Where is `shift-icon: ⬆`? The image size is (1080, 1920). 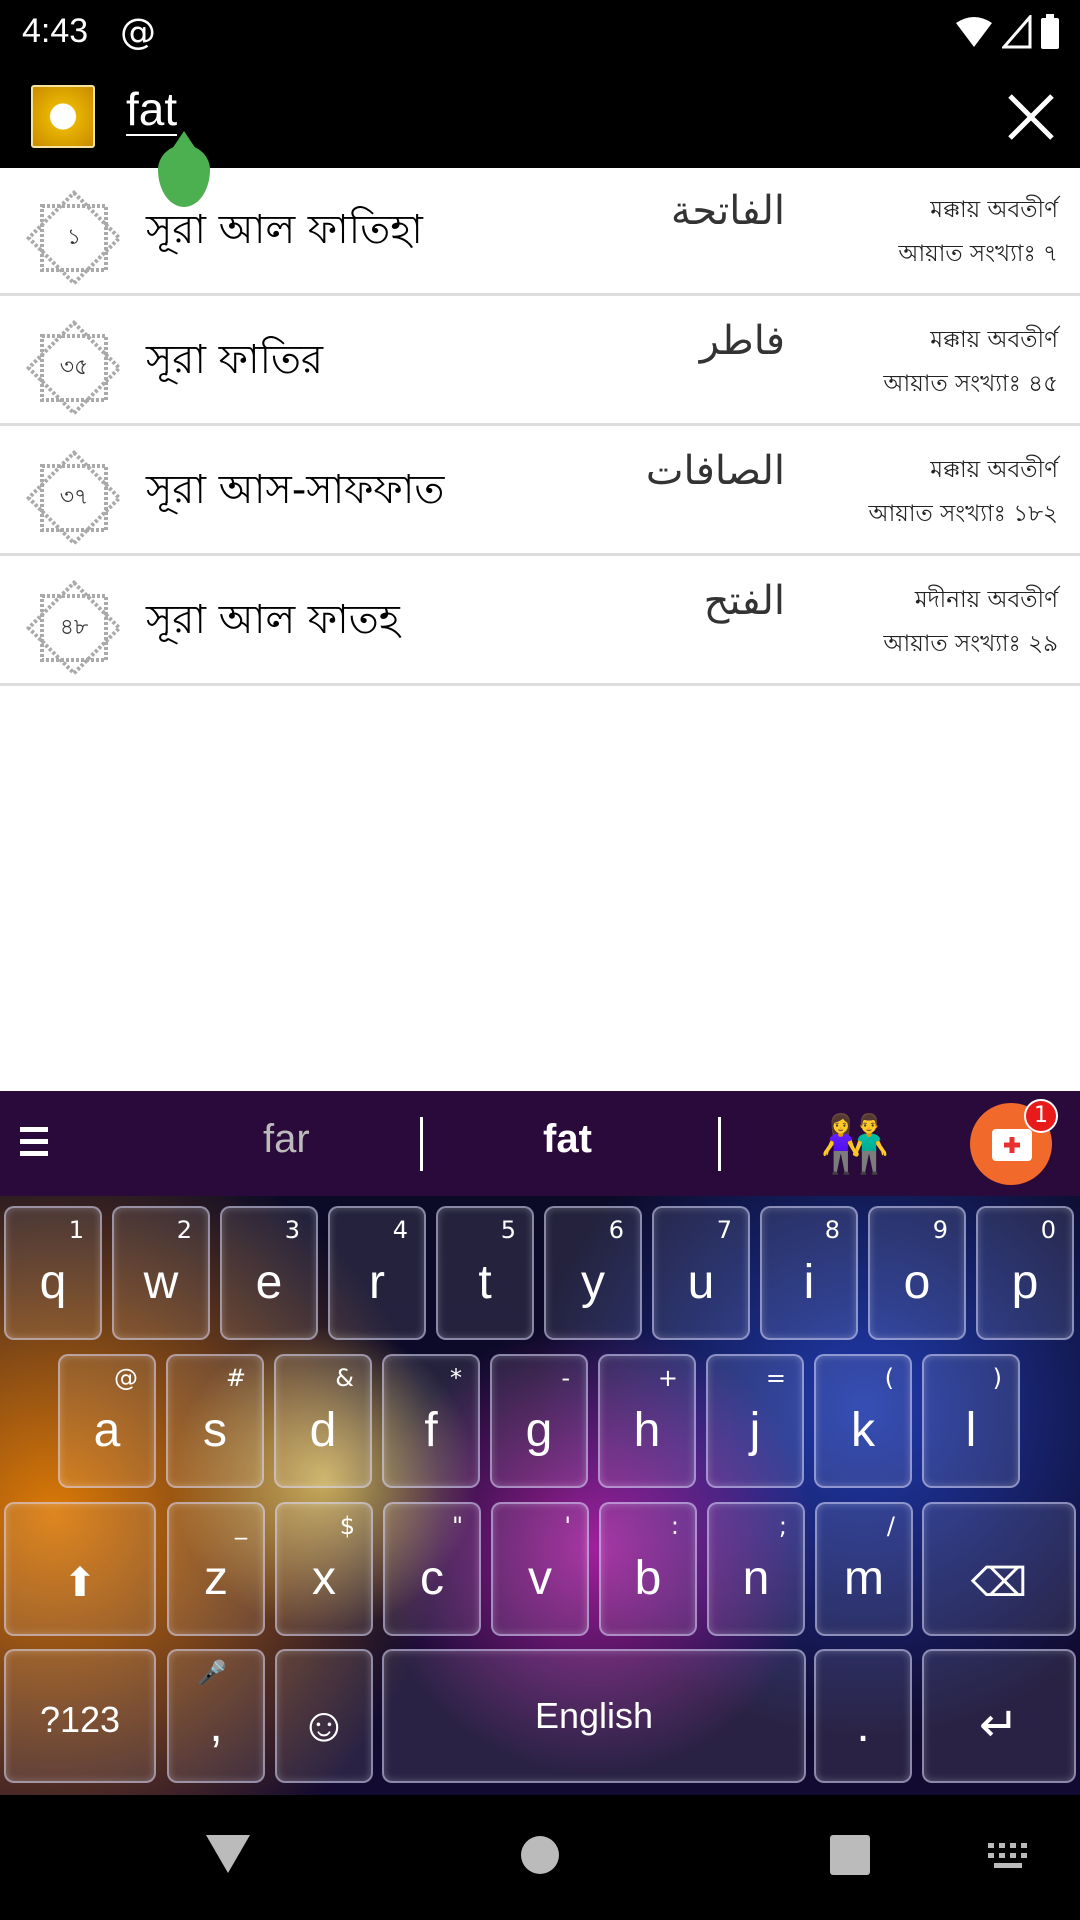 shift-icon: ⬆ is located at coordinates (80, 1583).